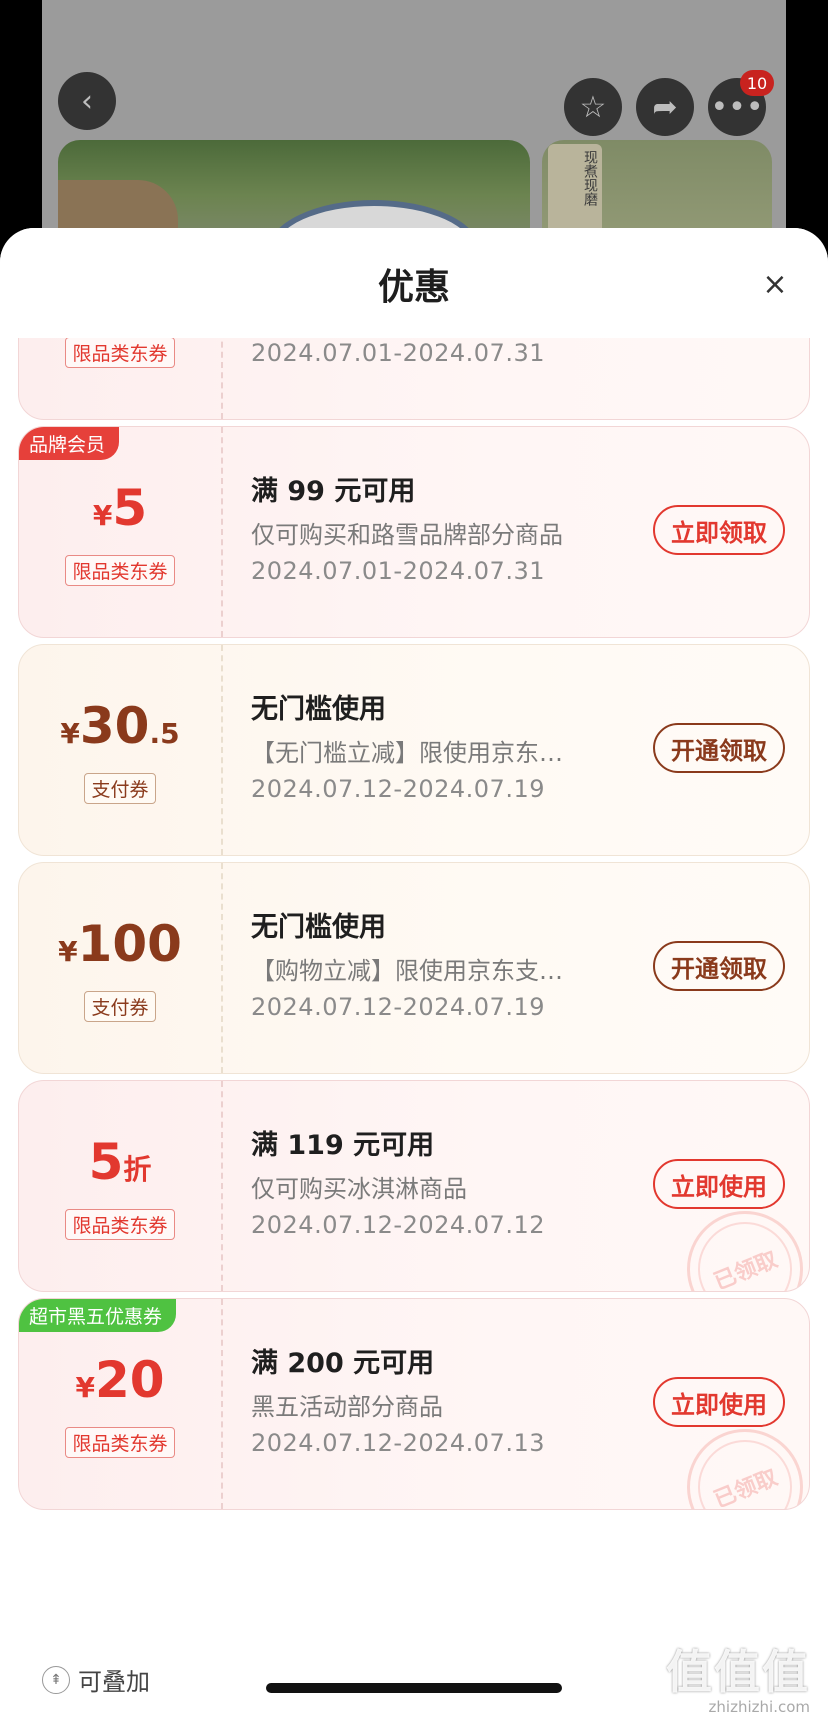  I want to click on coupon-value-section: 限品类东券, so click(120, 378).